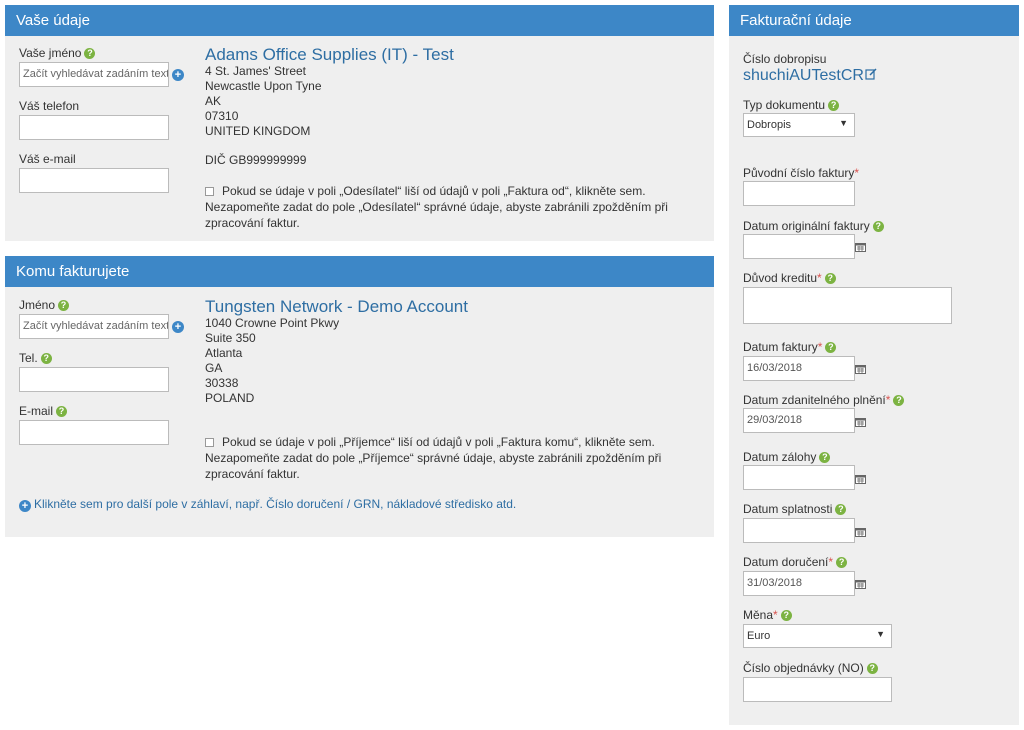  I want to click on address-line: 07310, so click(222, 116).